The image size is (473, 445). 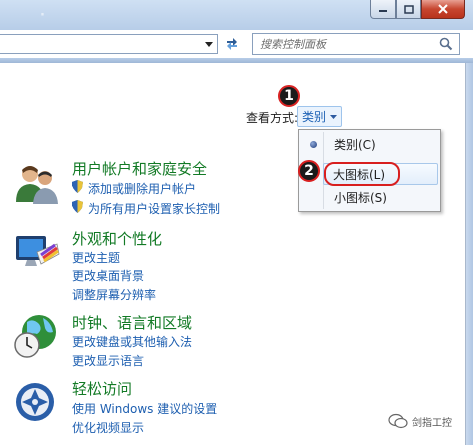 I want to click on view-by-dropdown: 类别, so click(x=320, y=116).